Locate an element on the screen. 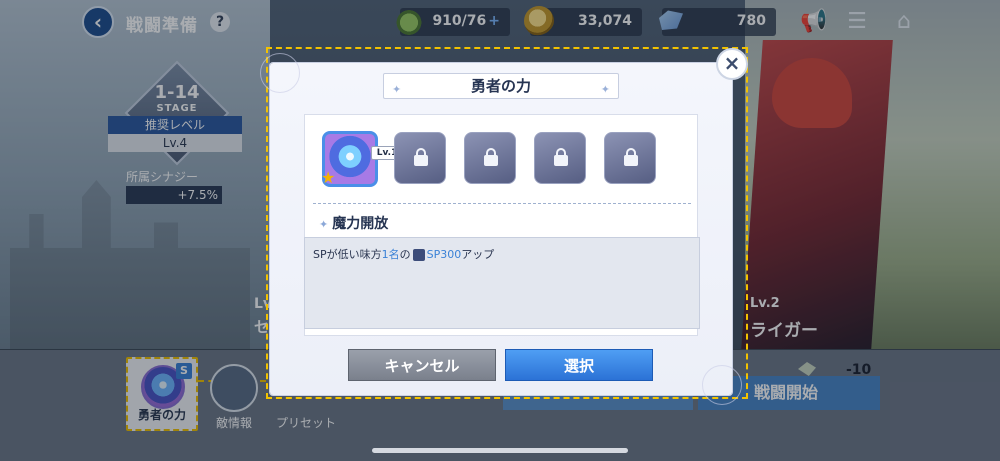 The image size is (1000, 461). divider is located at coordinates (502, 203).